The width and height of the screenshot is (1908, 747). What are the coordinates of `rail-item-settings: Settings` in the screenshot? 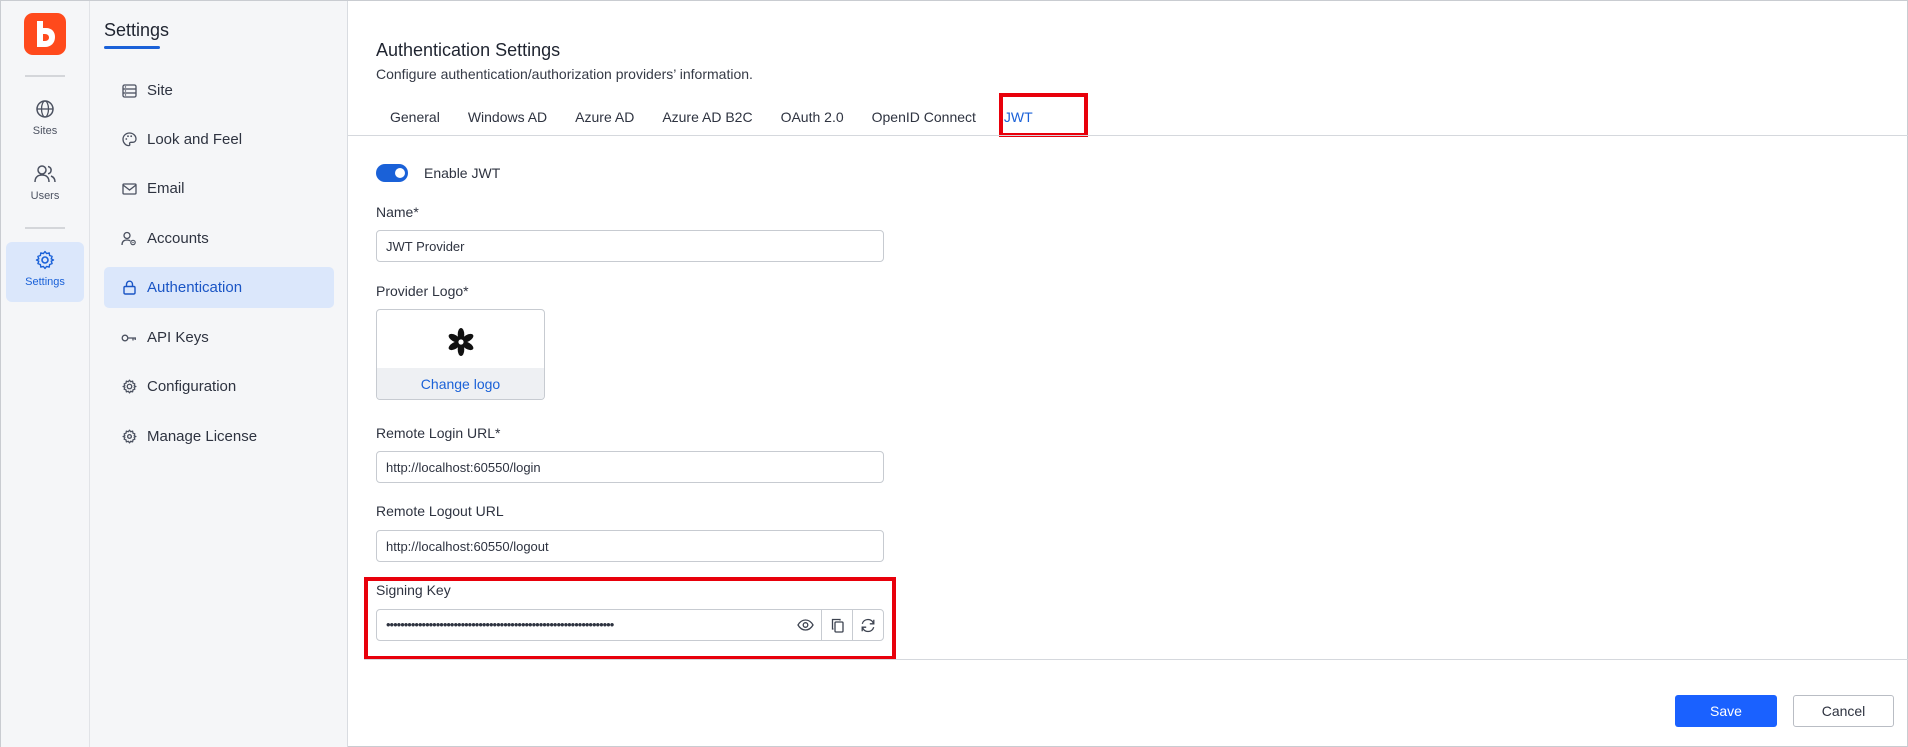 It's located at (45, 272).